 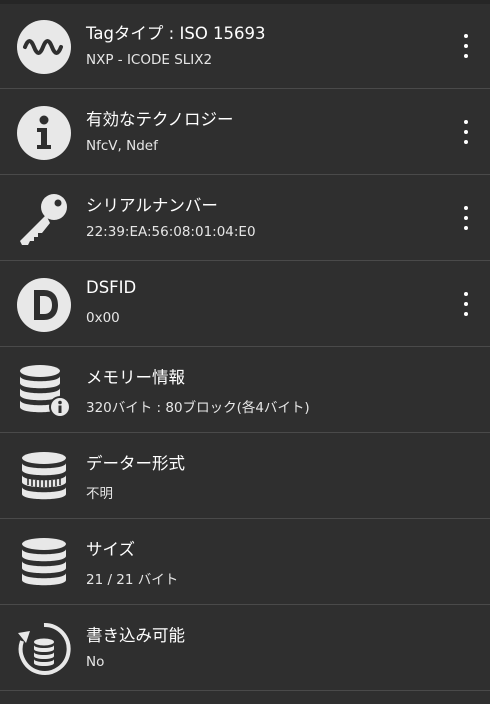 I want to click on item-title: 書き込み可能, so click(x=135, y=635).